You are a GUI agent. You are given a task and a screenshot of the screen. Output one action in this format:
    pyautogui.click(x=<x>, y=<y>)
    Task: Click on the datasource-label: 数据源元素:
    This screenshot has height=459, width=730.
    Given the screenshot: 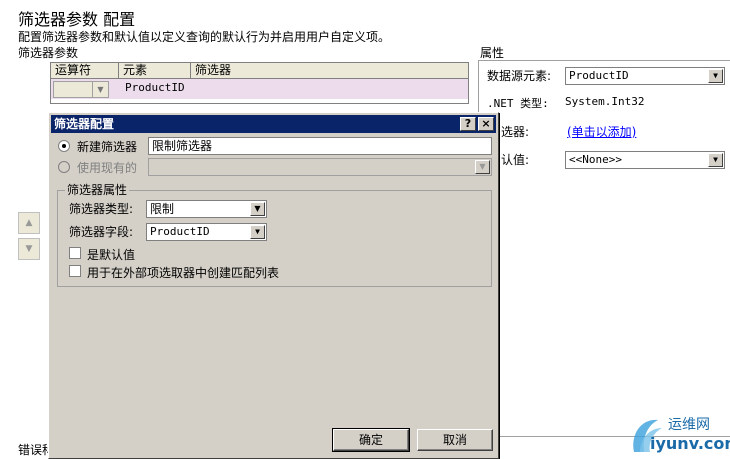 What is the action you would take?
    pyautogui.click(x=519, y=76)
    